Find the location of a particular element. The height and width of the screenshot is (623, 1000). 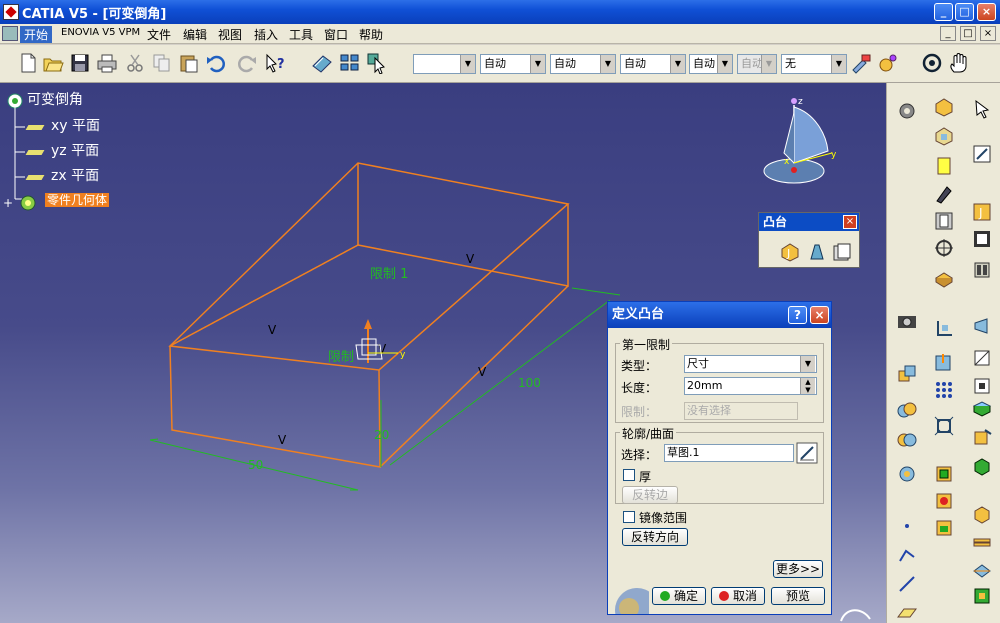

drafted-pad-icon is located at coordinates (816, 252).